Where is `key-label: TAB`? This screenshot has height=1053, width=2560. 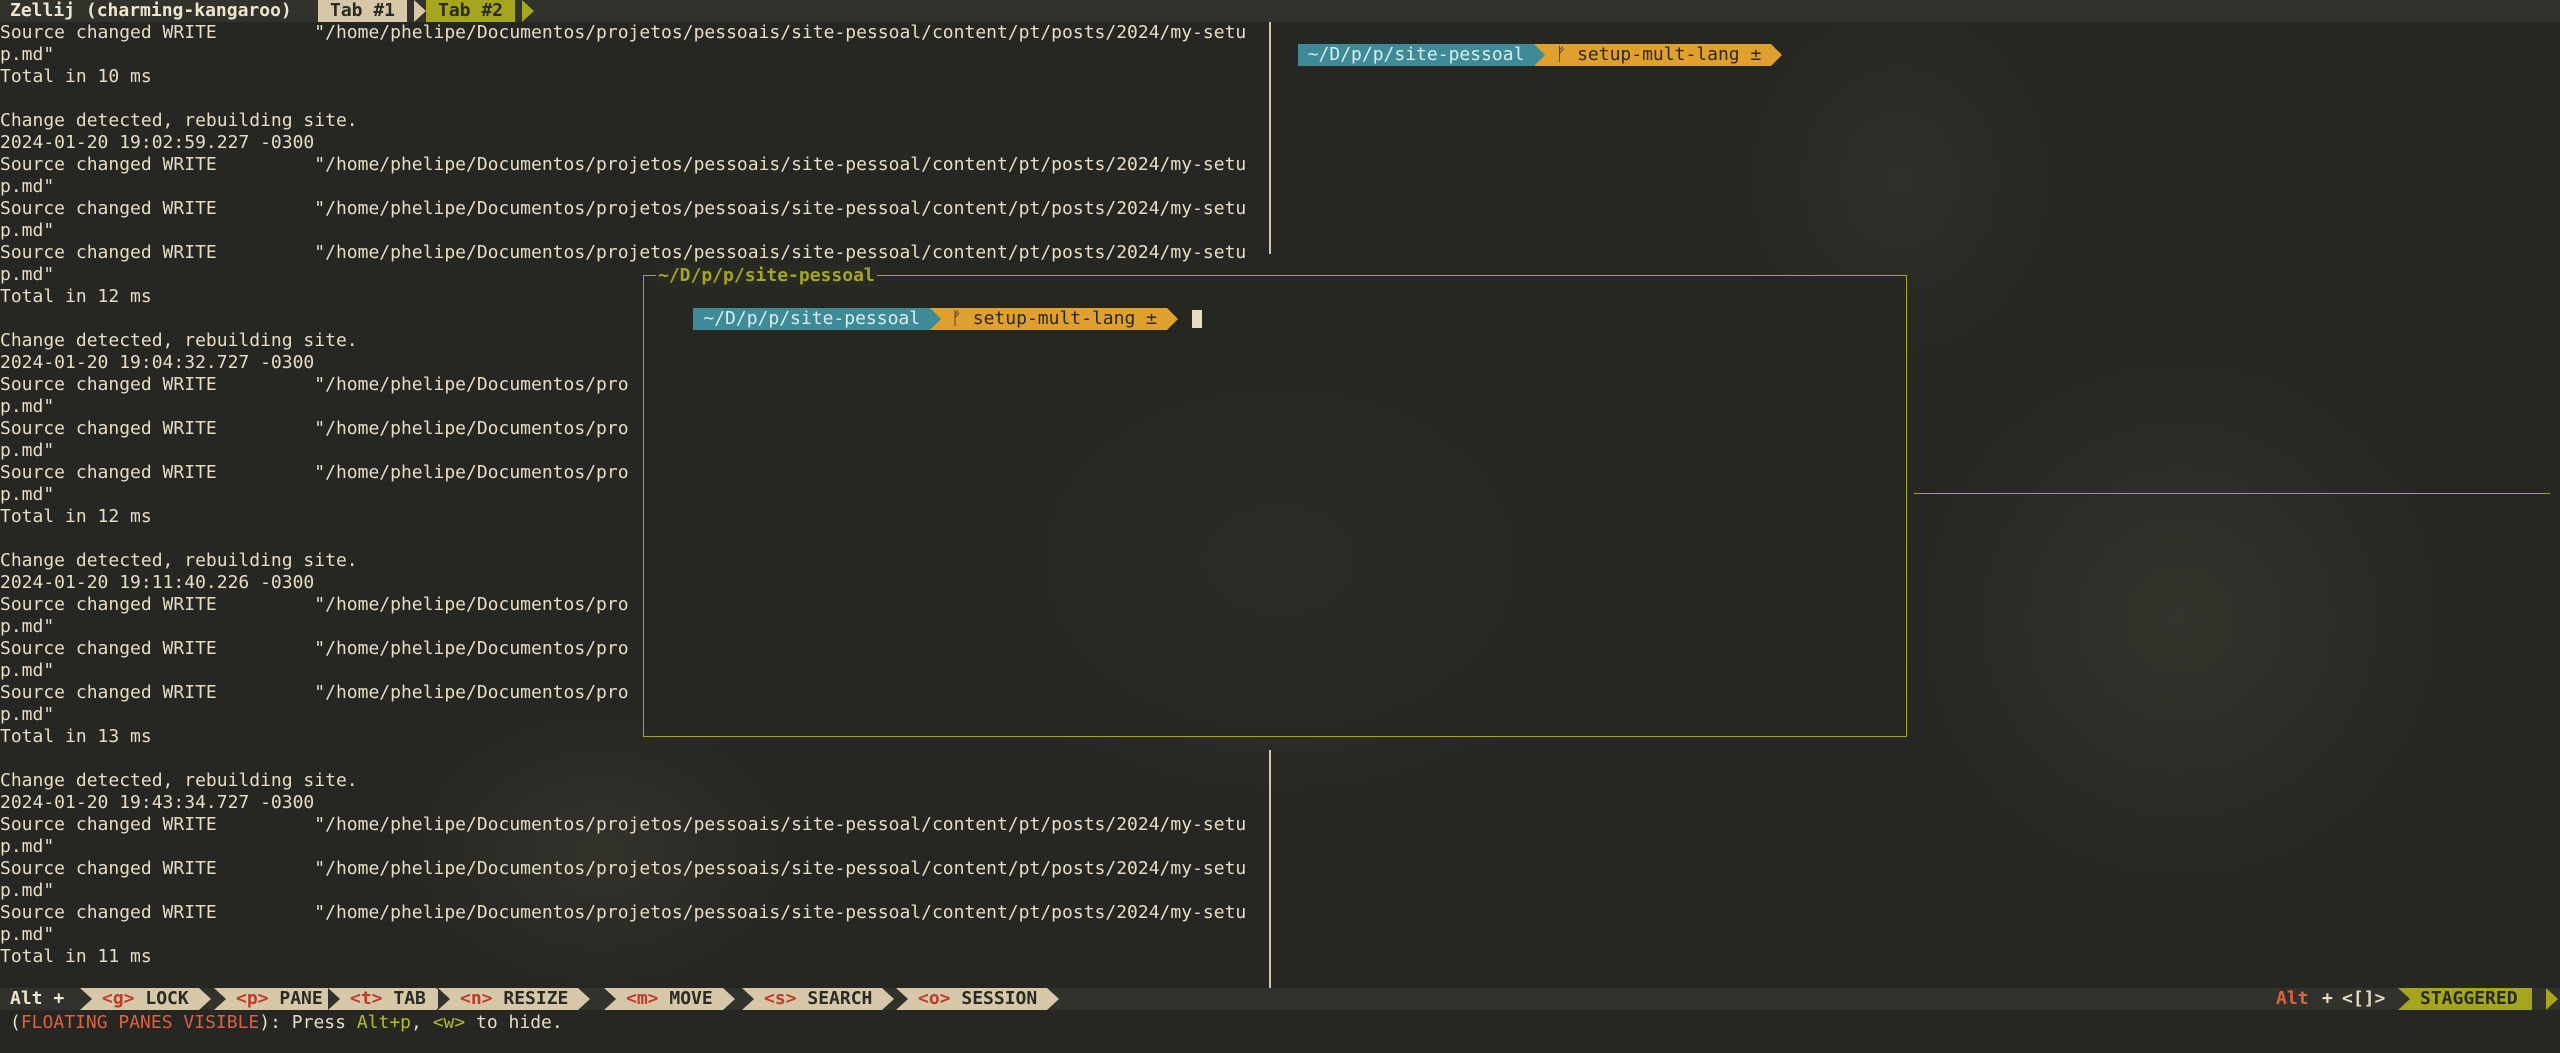 key-label: TAB is located at coordinates (409, 998).